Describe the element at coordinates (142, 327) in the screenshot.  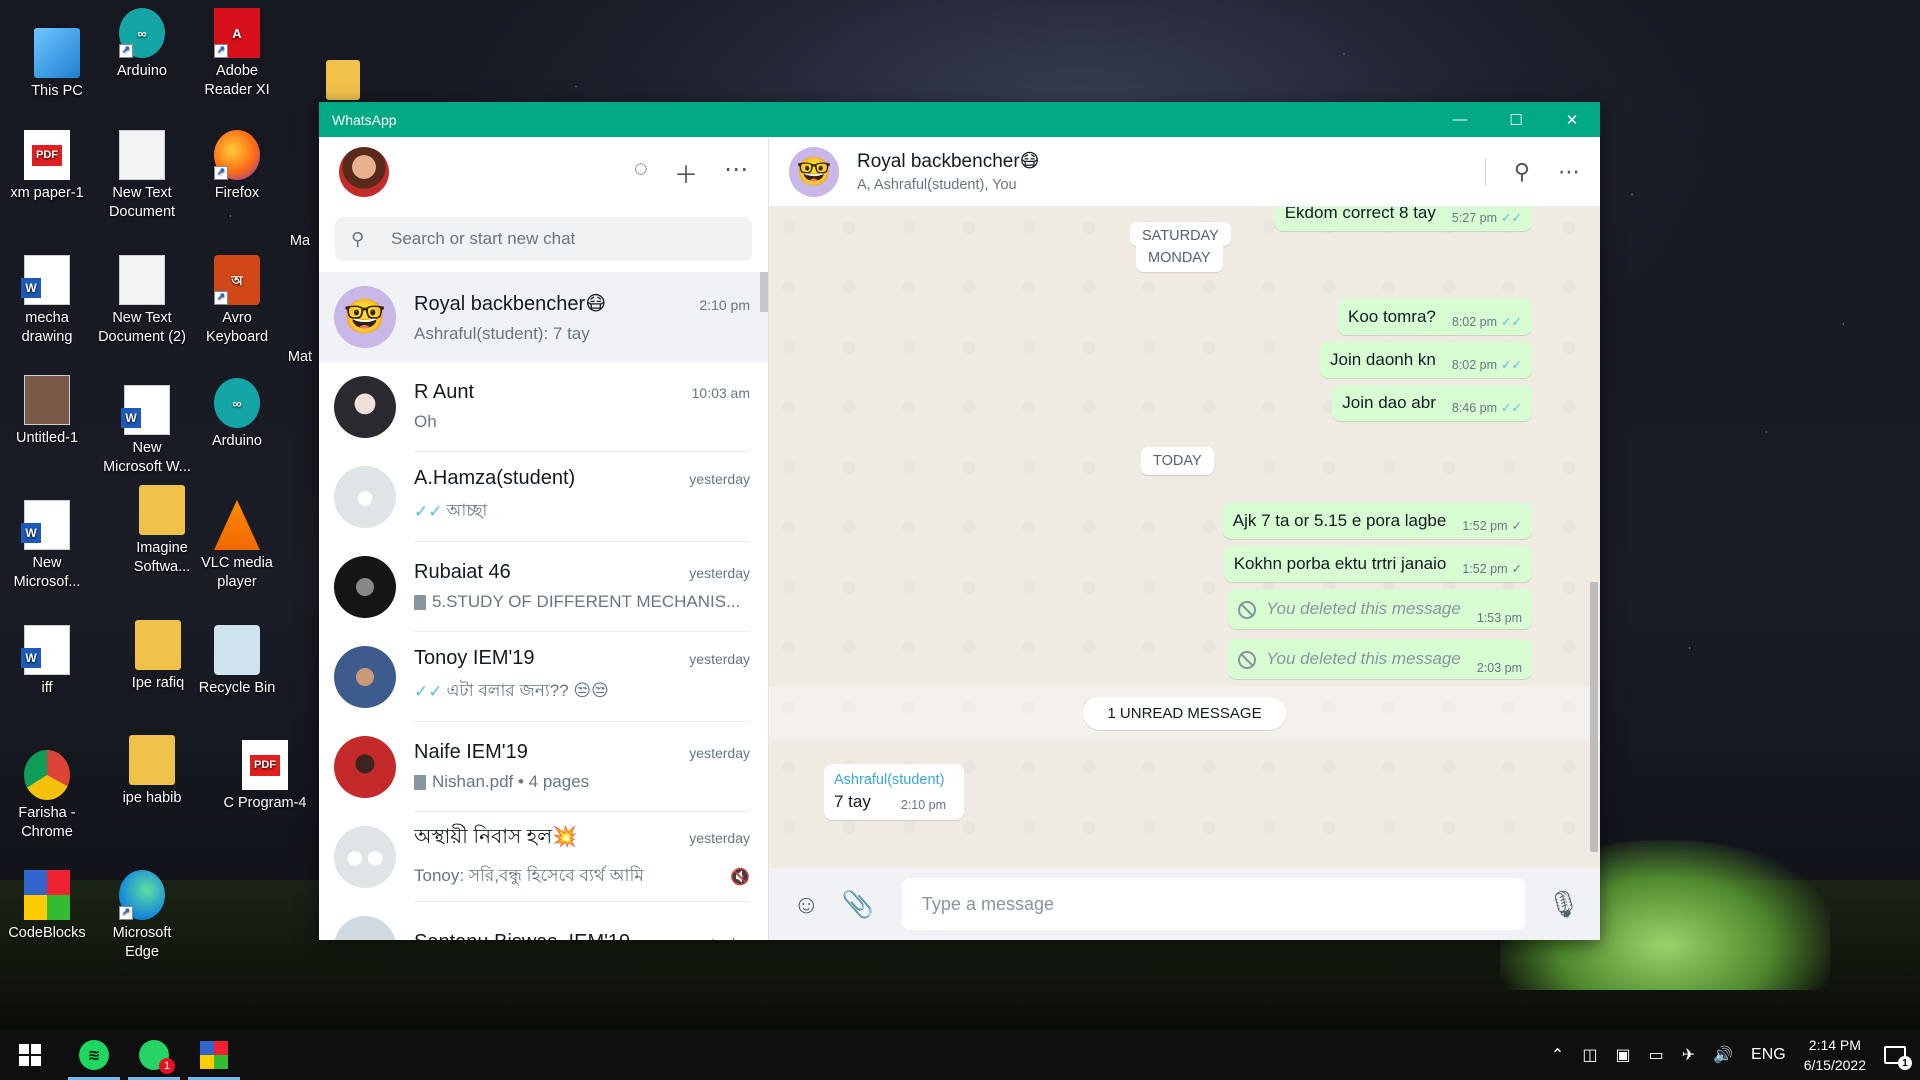
I see `desktop-icon-label: New Text Document (2)` at that location.